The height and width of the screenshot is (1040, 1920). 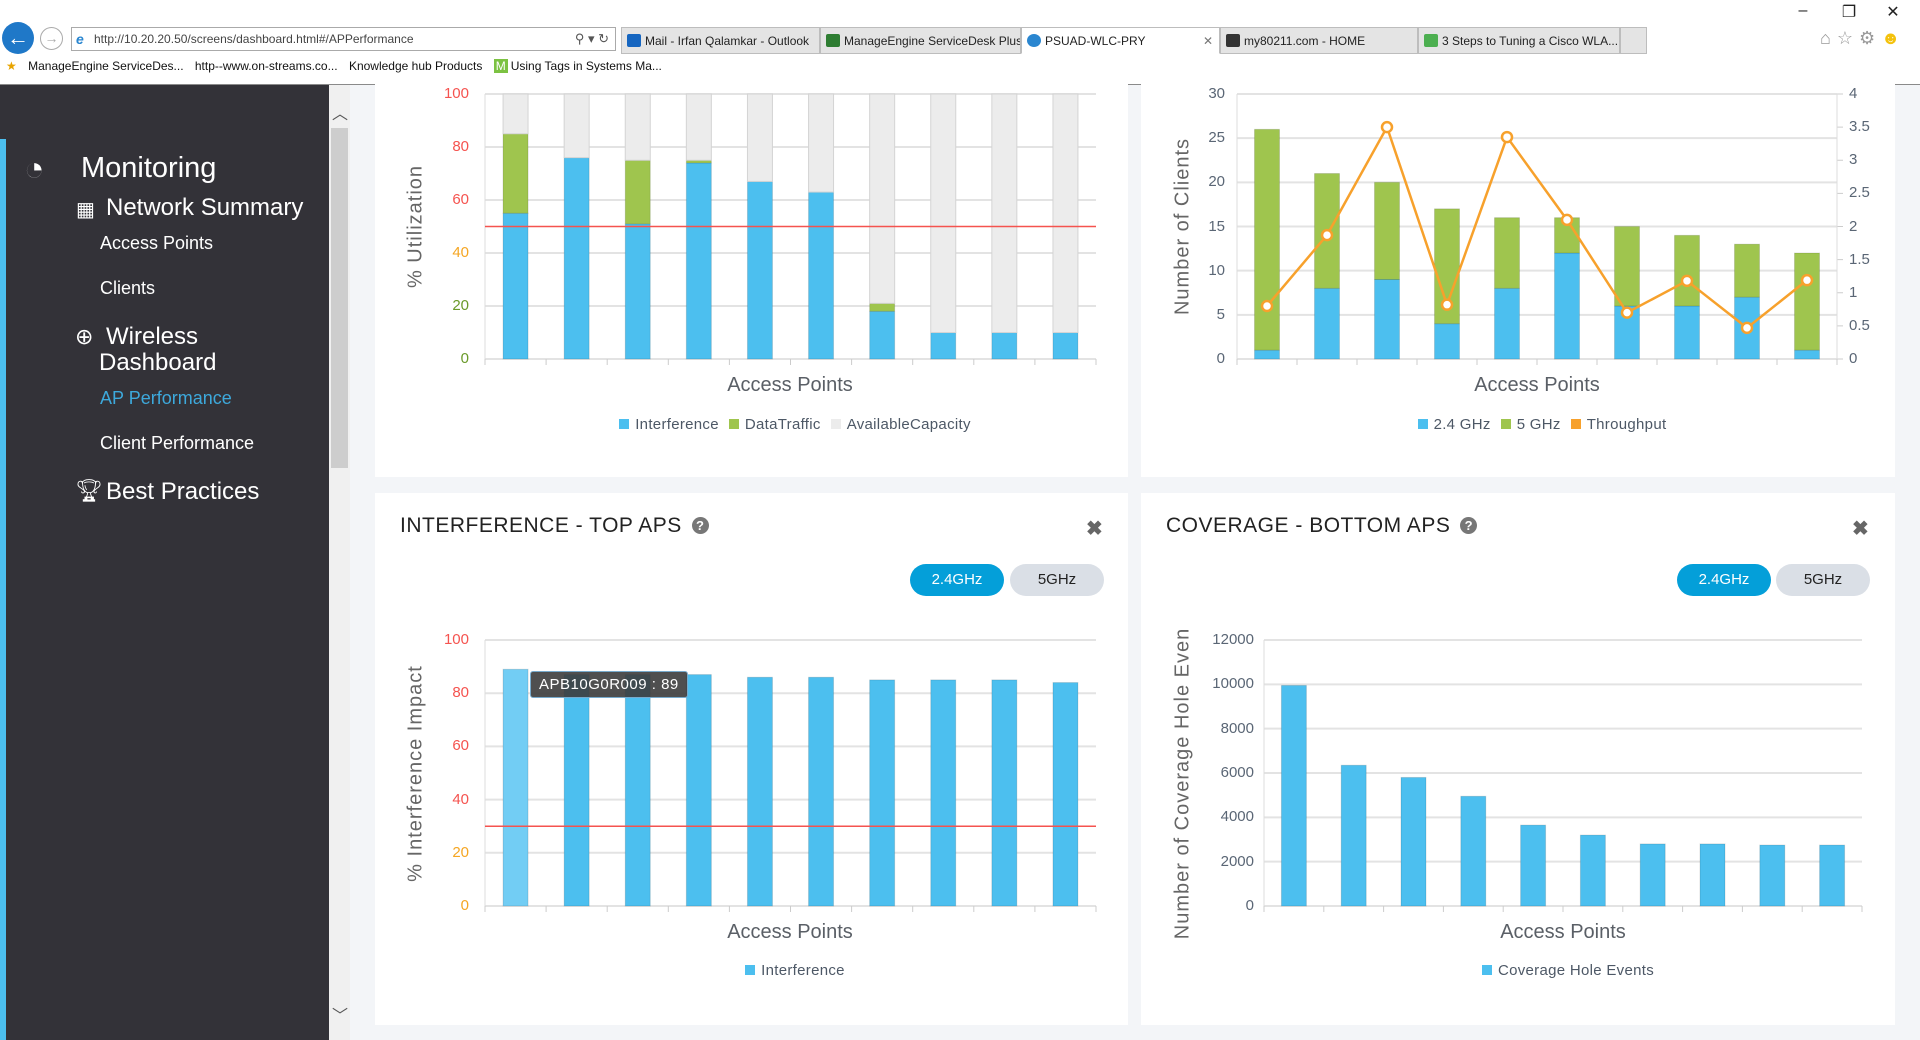 I want to click on y-tick-label: 8000, so click(x=1237, y=728).